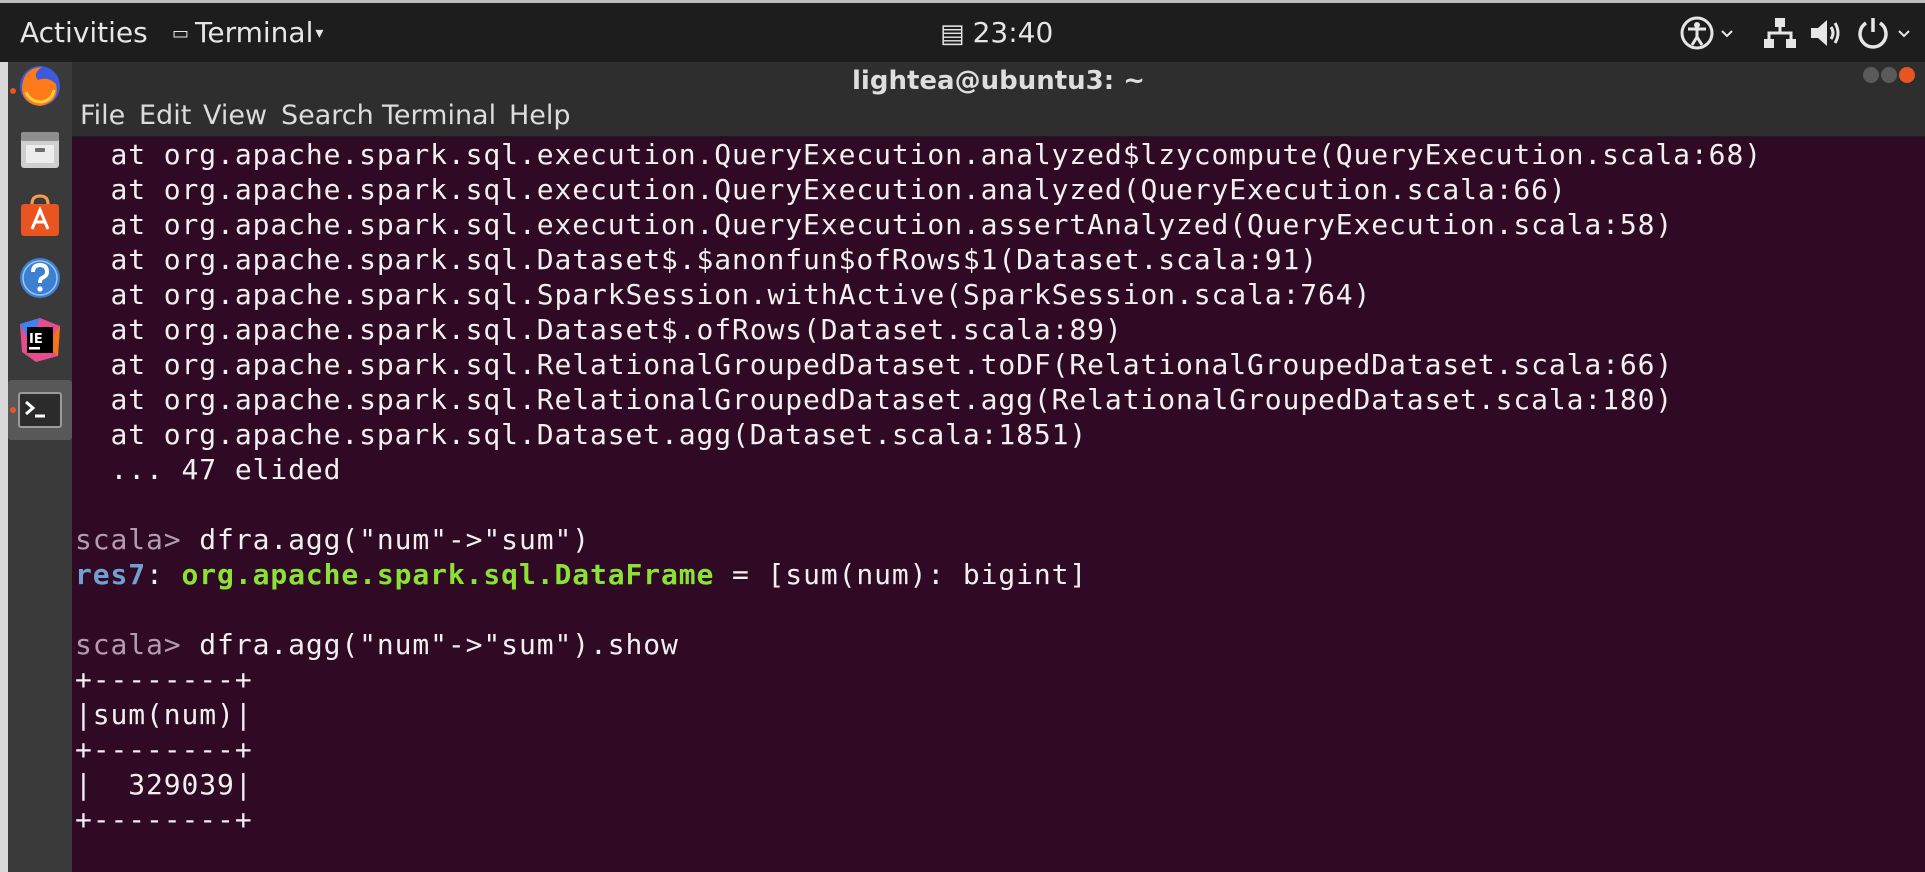 This screenshot has width=1925, height=872. I want to click on result-value: = [sum(num): bigint], so click(901, 574).